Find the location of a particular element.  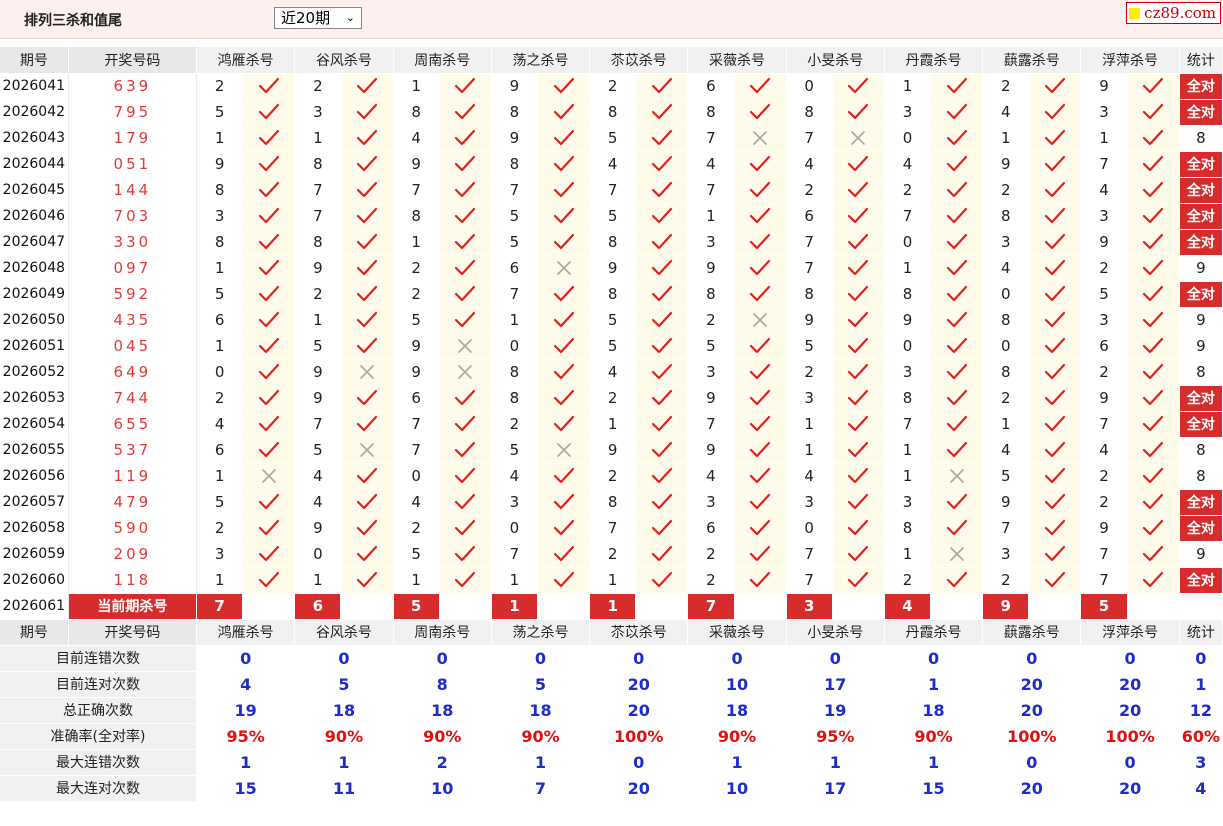

top-bar: 排列三杀和值尾 近20期 ⌄ is located at coordinates (611, 19).